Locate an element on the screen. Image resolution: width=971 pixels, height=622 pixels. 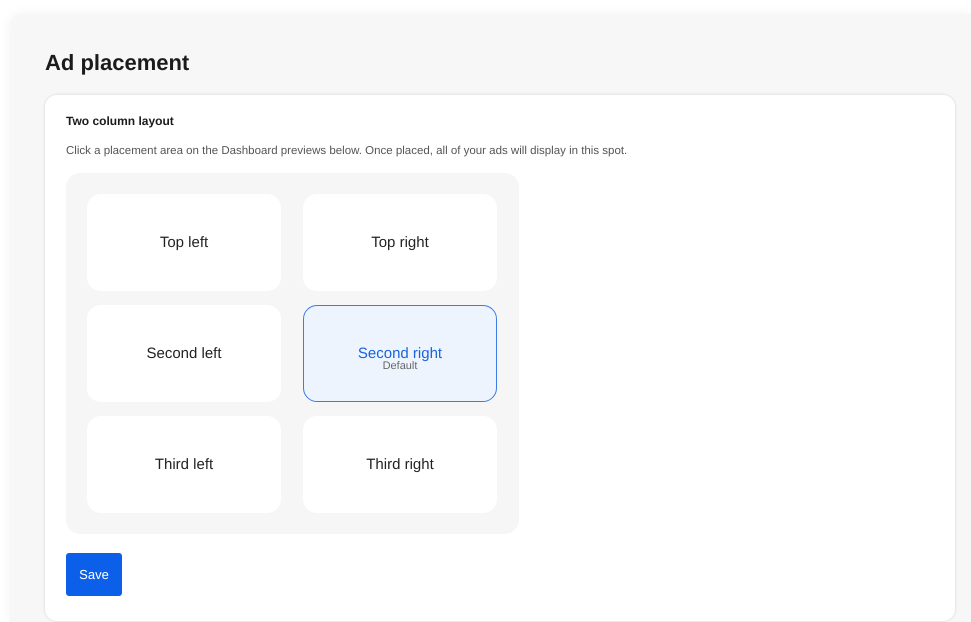
placement-label: Second left is located at coordinates (184, 353).